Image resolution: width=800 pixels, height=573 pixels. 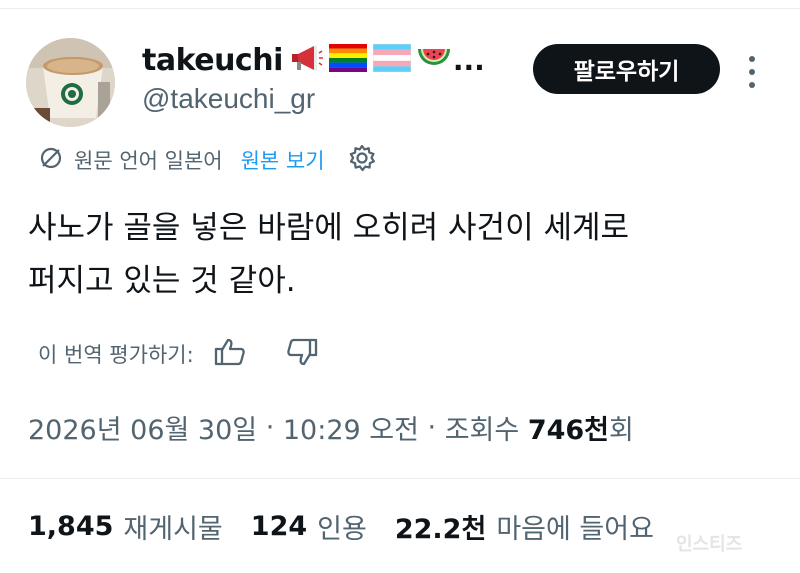 What do you see at coordinates (279, 526) in the screenshot?
I see `quotes-count: 124` at bounding box center [279, 526].